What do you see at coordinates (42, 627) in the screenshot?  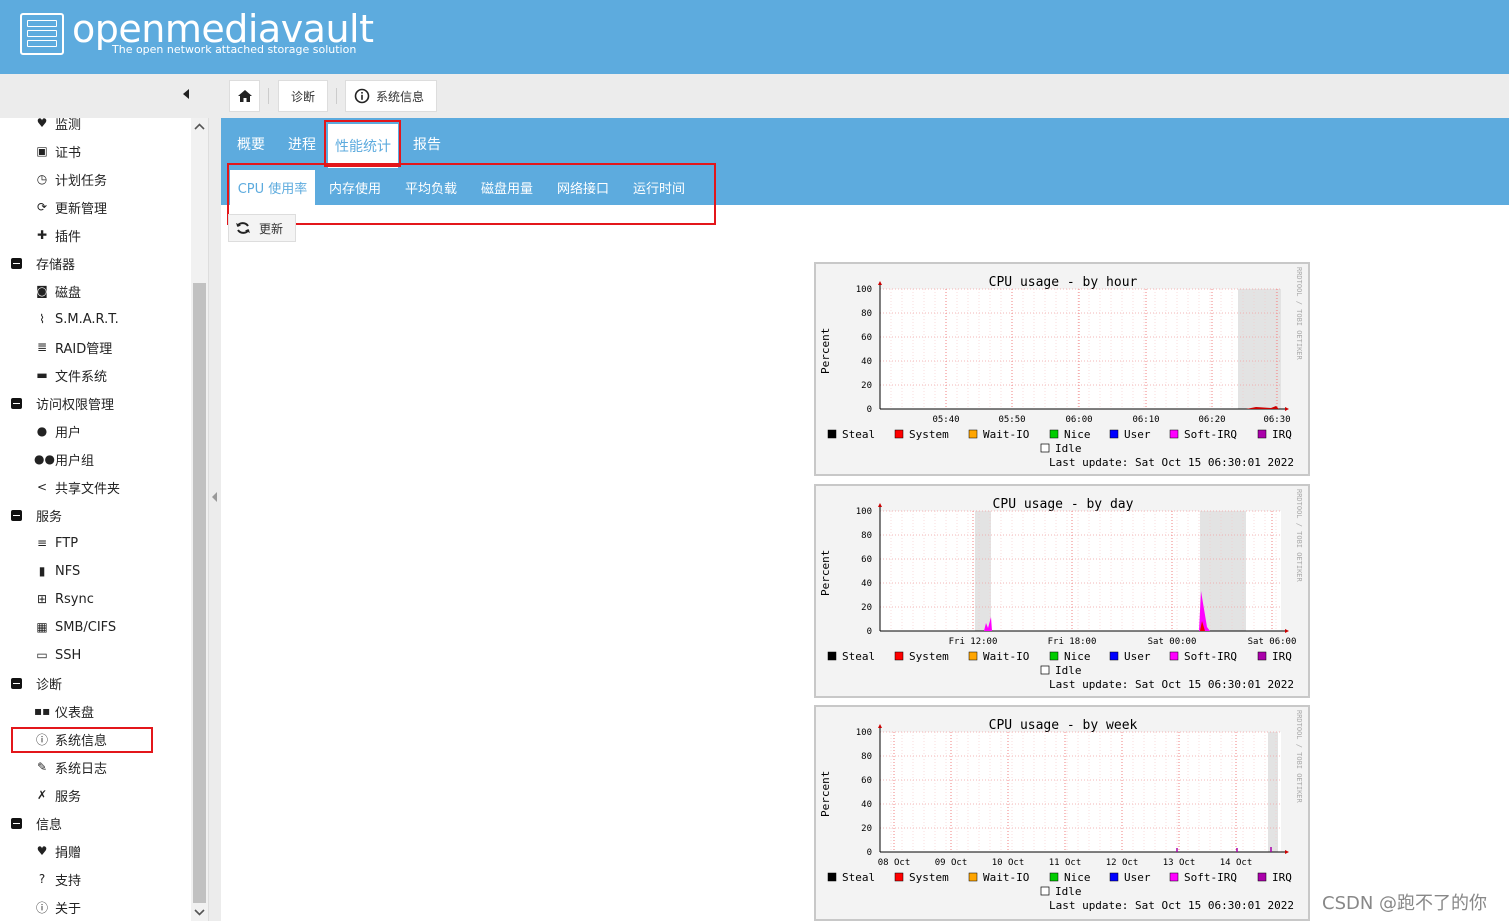 I see `windows-icon: ▦` at bounding box center [42, 627].